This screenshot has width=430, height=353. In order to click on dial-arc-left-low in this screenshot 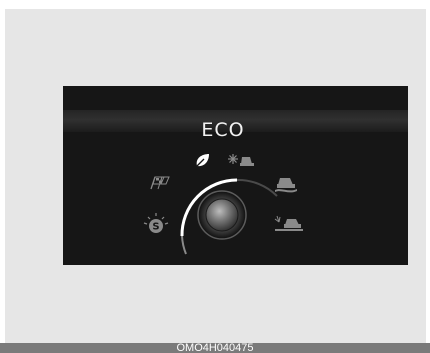, I will do `click(184, 245)`.